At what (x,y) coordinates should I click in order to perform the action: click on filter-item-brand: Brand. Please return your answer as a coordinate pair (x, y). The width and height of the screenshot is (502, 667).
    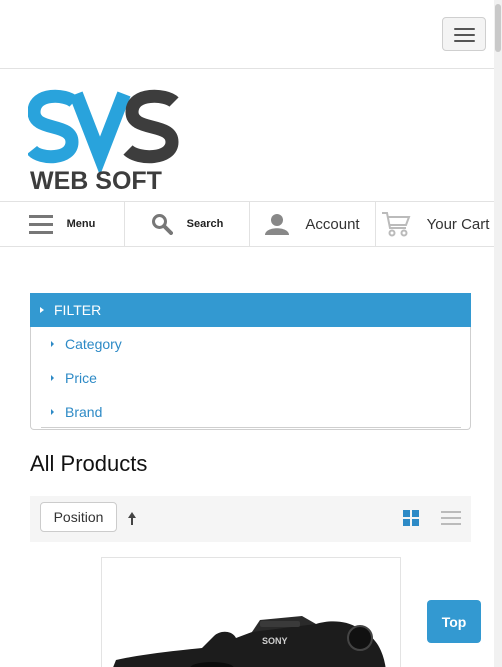
    Looking at the image, I should click on (76, 412).